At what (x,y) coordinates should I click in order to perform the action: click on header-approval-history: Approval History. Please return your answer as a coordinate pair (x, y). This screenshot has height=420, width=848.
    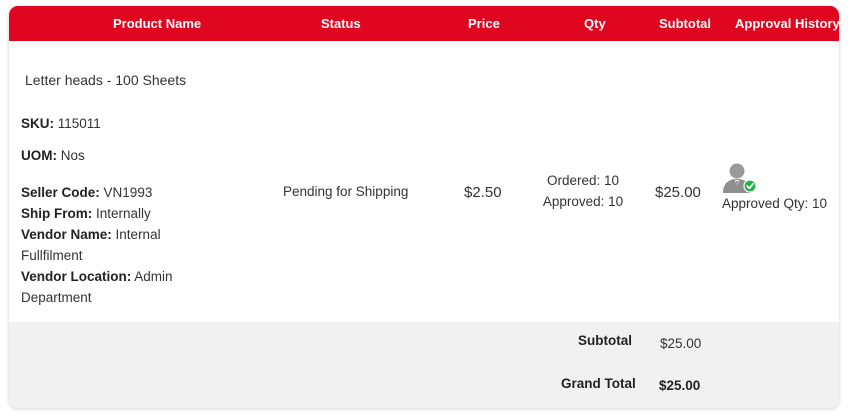
    Looking at the image, I should click on (787, 23).